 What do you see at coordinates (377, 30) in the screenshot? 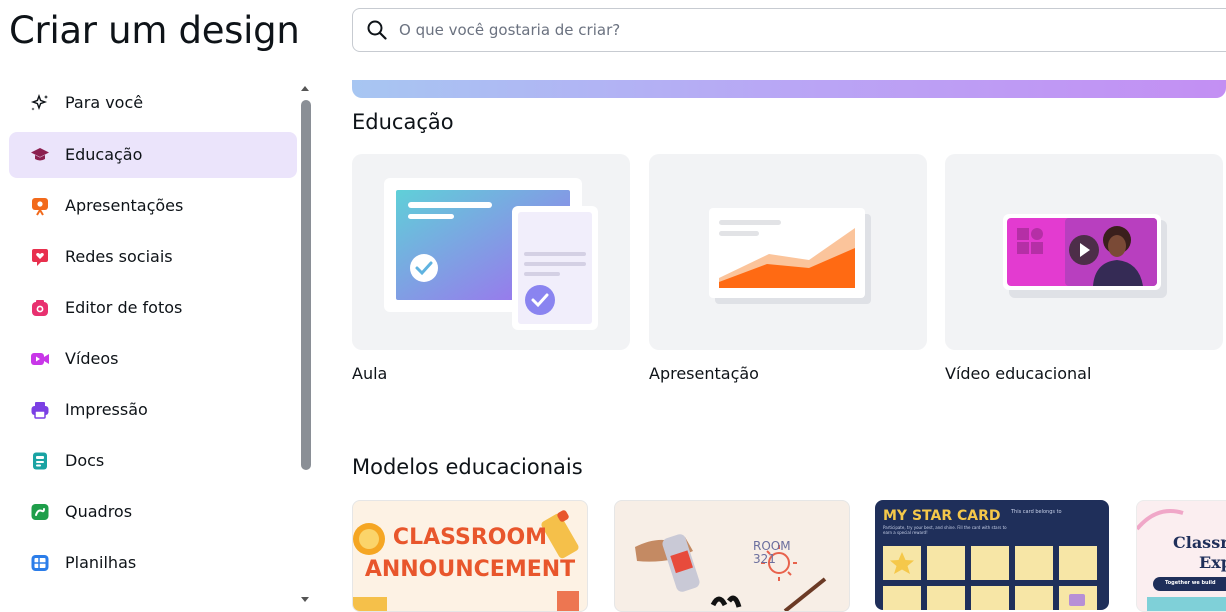
I see `search-icon` at bounding box center [377, 30].